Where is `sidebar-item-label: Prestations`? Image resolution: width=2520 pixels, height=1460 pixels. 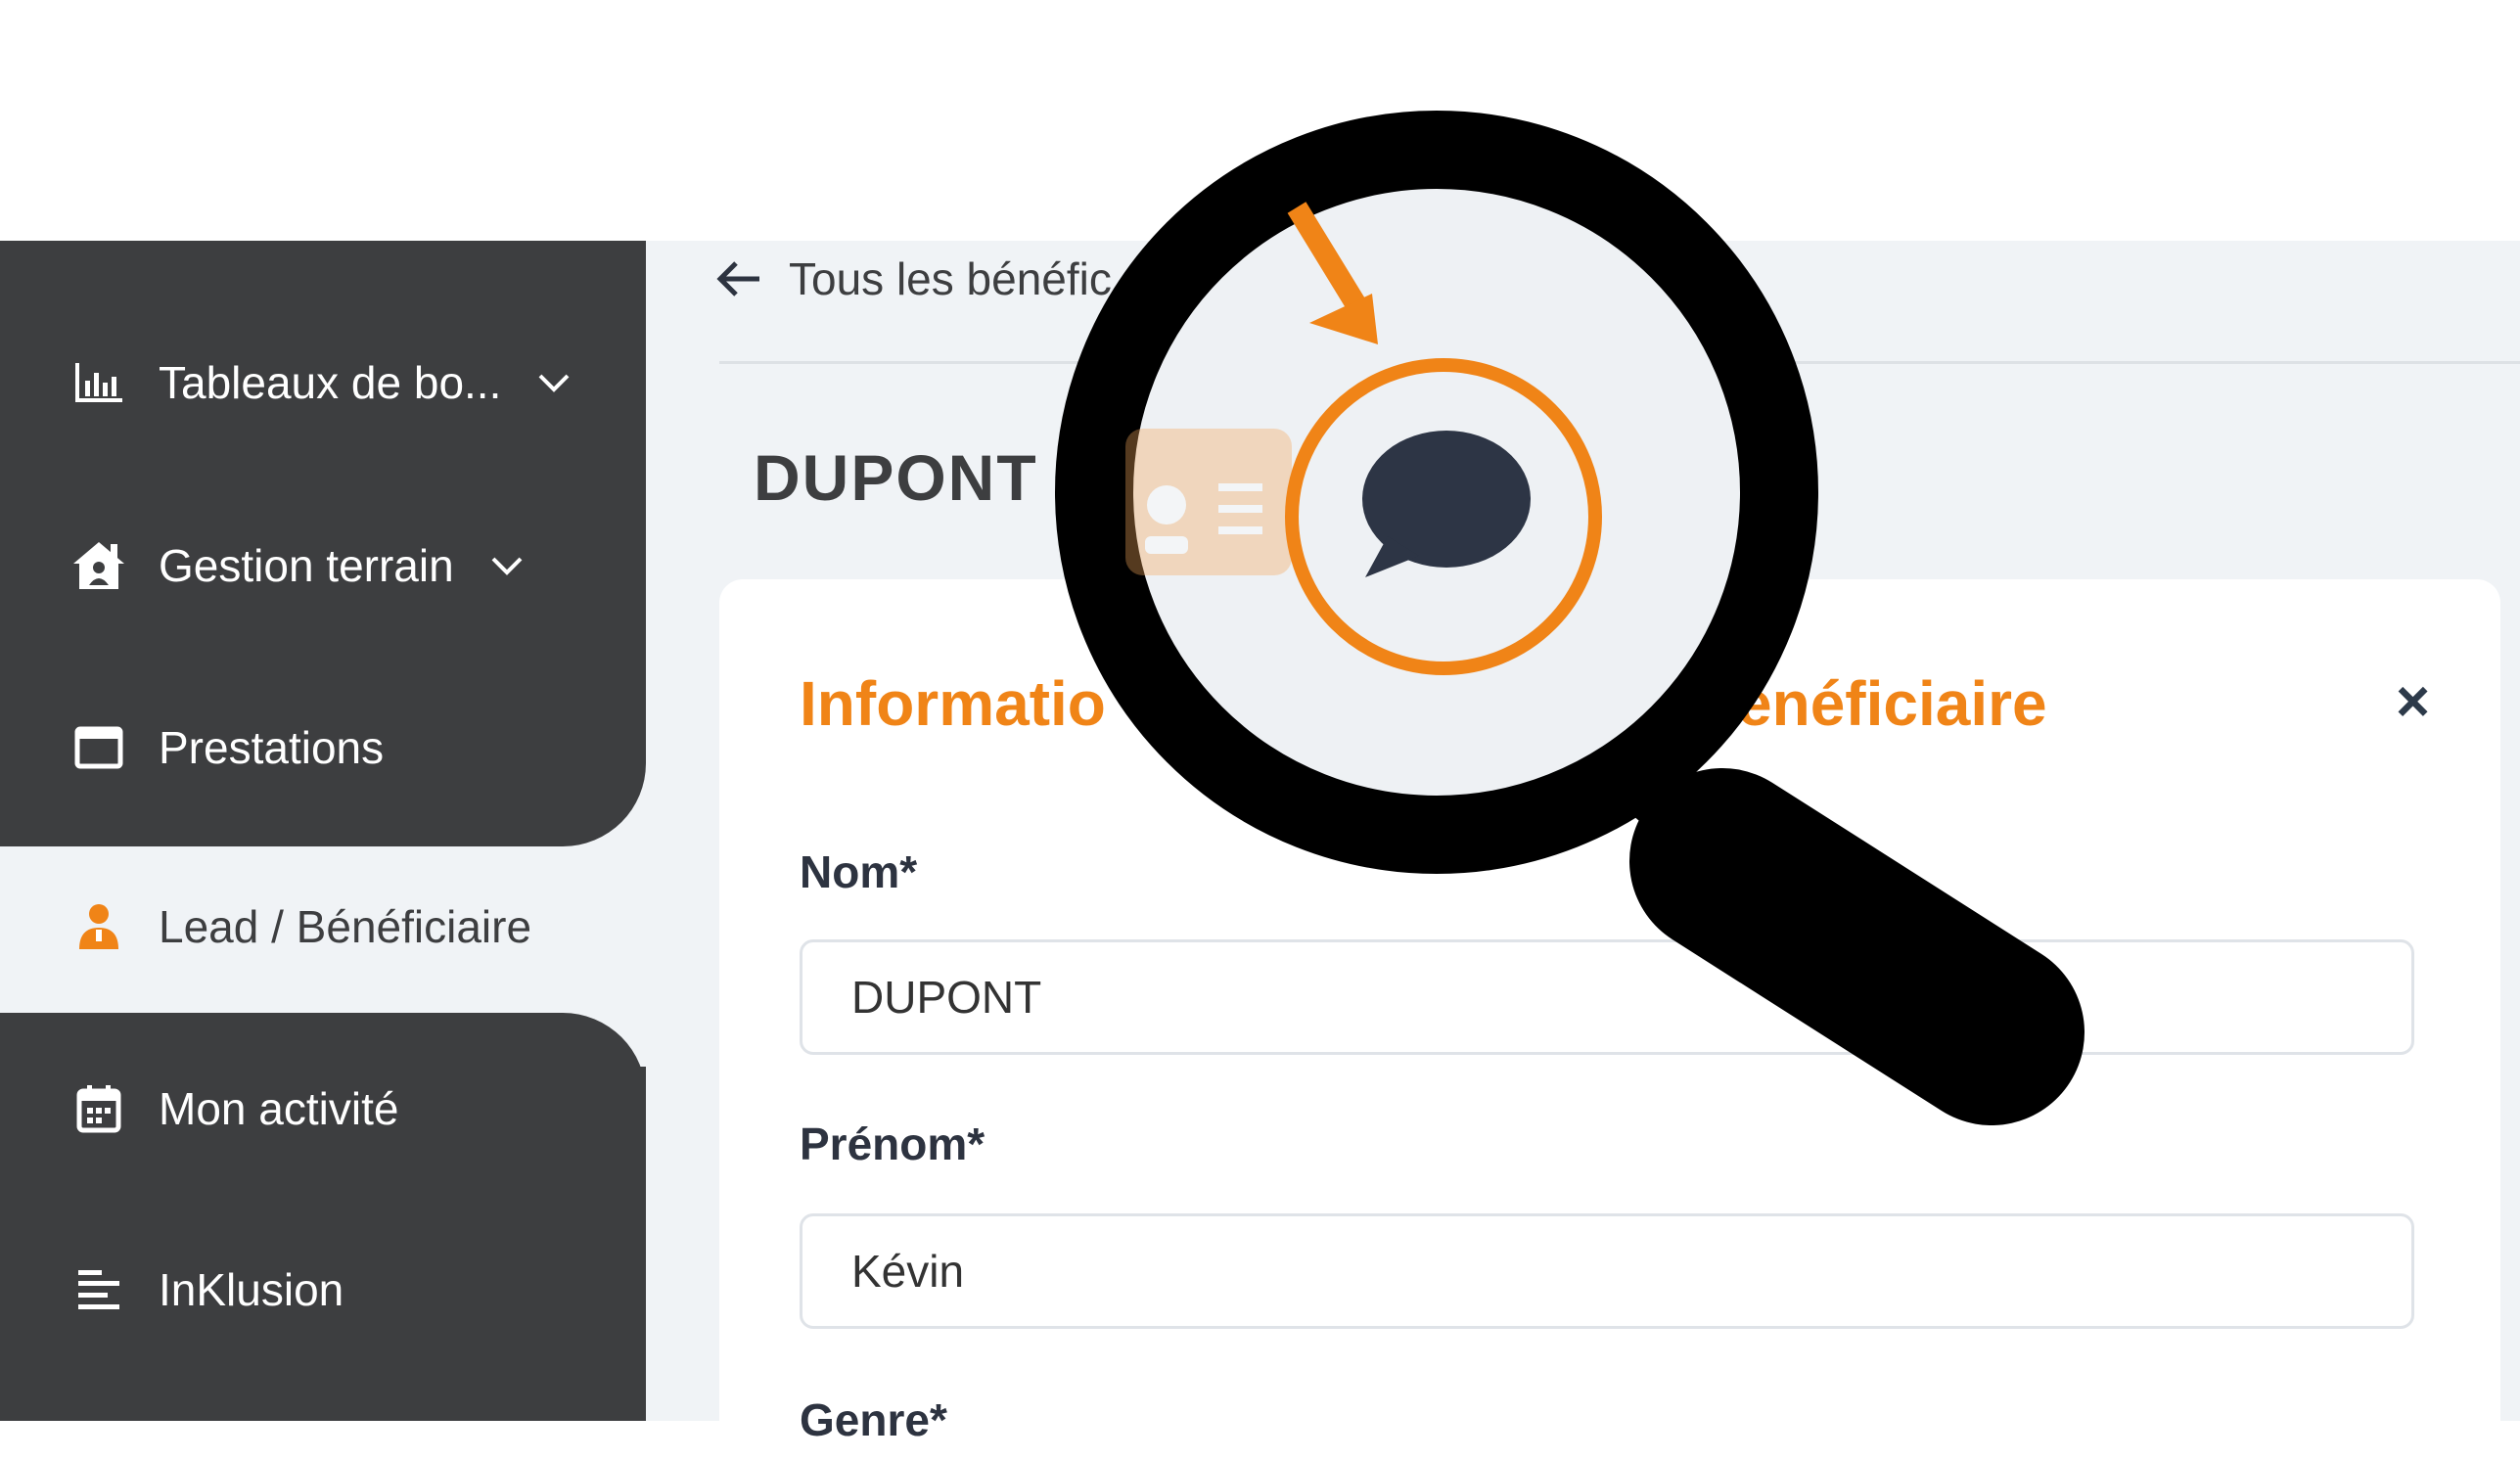
sidebar-item-label: Prestations is located at coordinates (272, 747).